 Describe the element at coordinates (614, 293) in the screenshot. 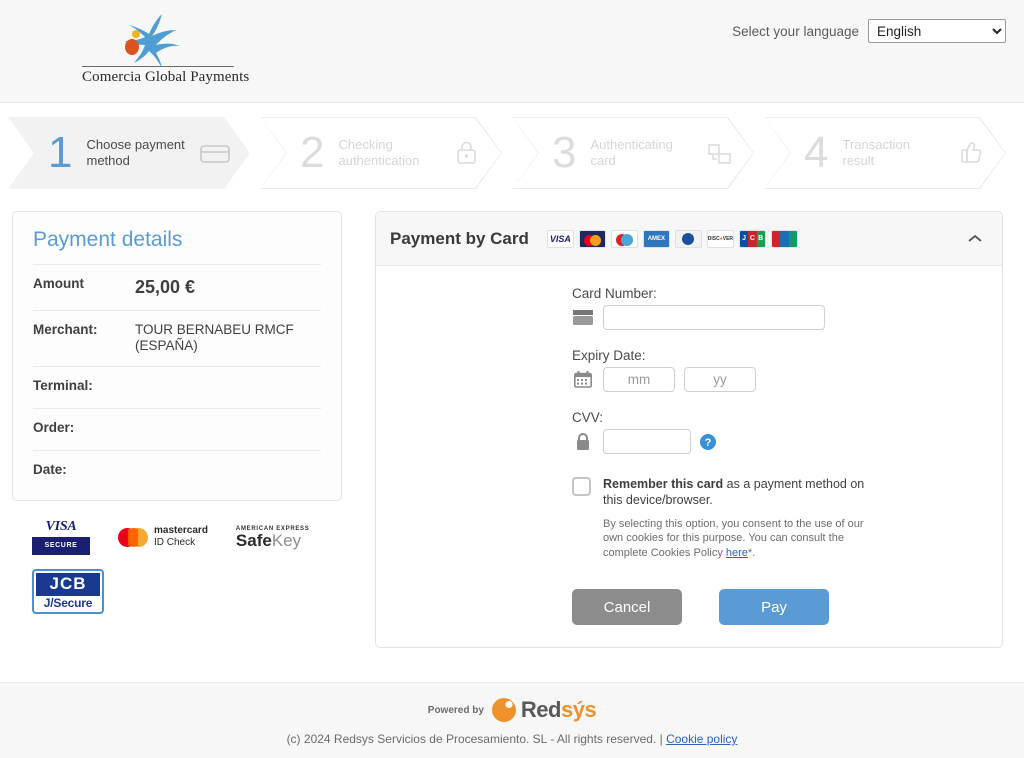

I see `card-number-label: Card Number:` at that location.